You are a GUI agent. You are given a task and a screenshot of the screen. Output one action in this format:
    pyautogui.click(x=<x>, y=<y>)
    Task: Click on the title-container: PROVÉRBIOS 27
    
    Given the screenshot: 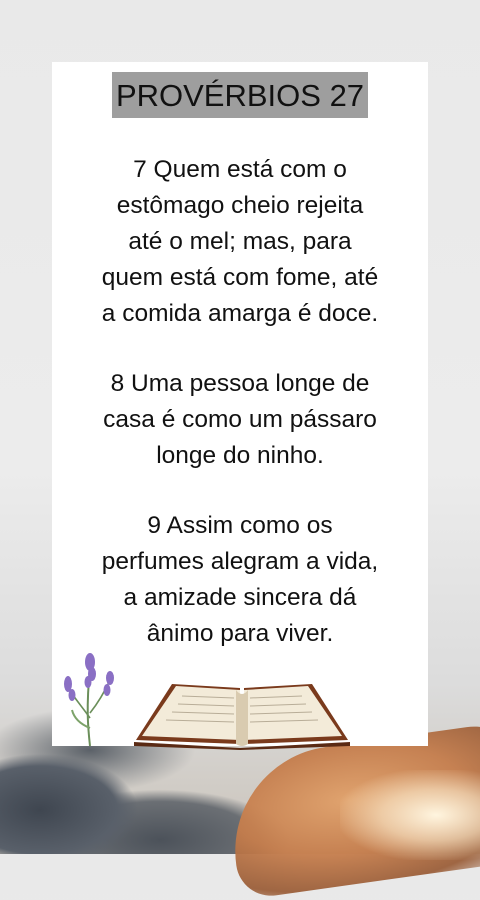 What is the action you would take?
    pyautogui.click(x=240, y=95)
    